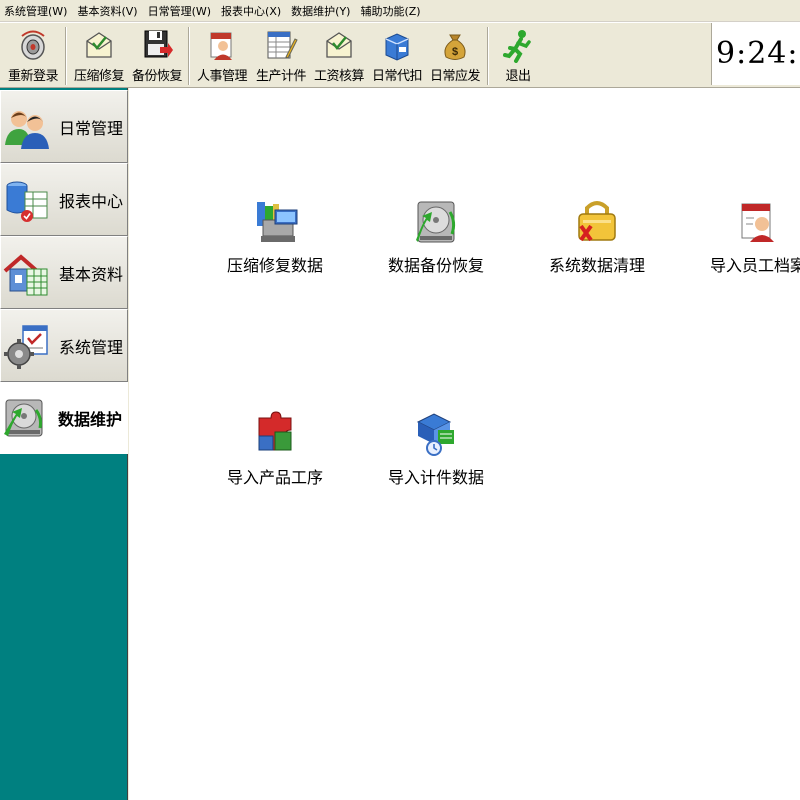 Image resolution: width=800 pixels, height=800 pixels. I want to click on sidebar-item-basic-info: 基本资料, so click(64, 272).